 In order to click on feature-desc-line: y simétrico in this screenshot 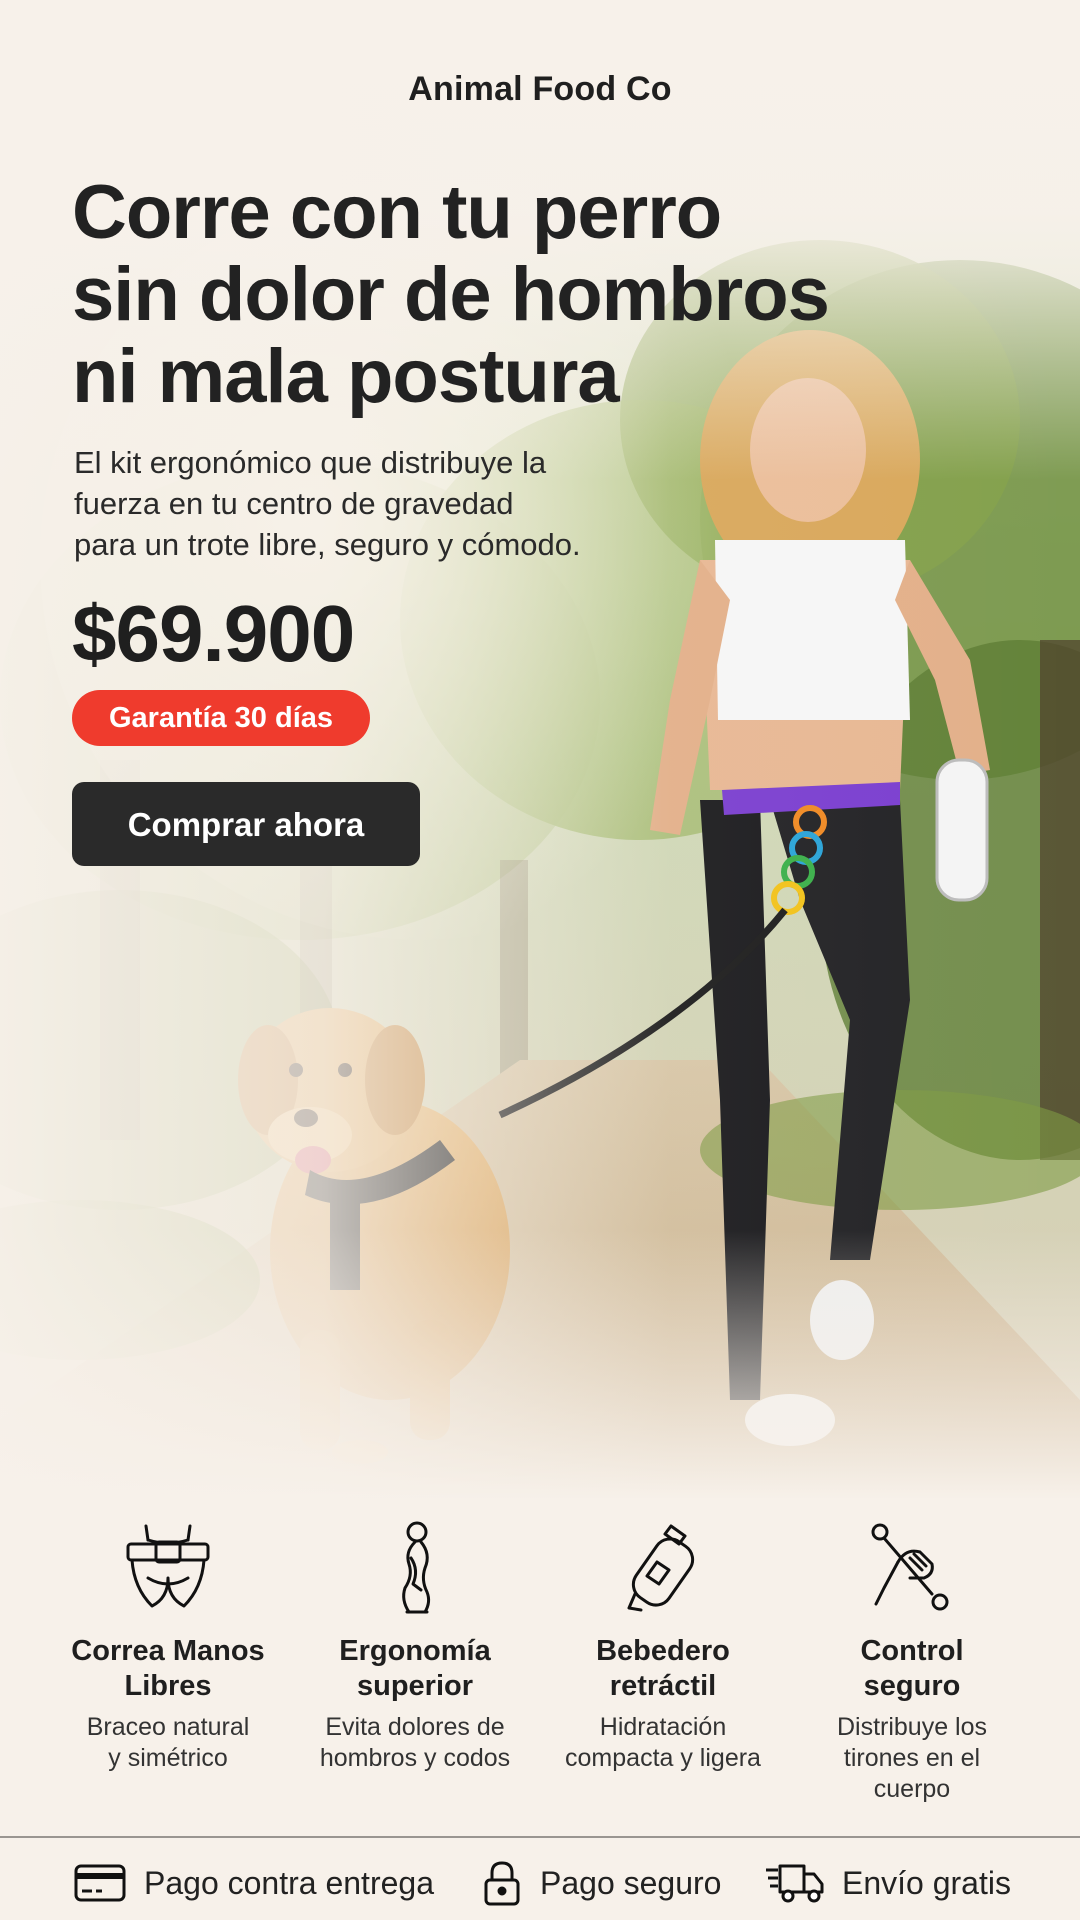, I will do `click(168, 1758)`.